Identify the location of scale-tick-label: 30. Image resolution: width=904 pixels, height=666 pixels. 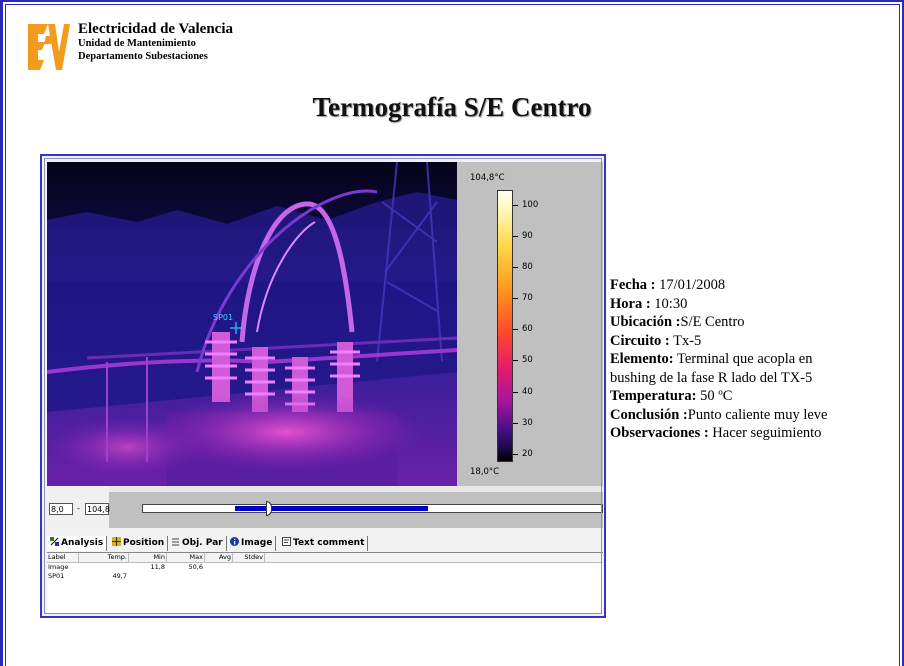
(527, 423).